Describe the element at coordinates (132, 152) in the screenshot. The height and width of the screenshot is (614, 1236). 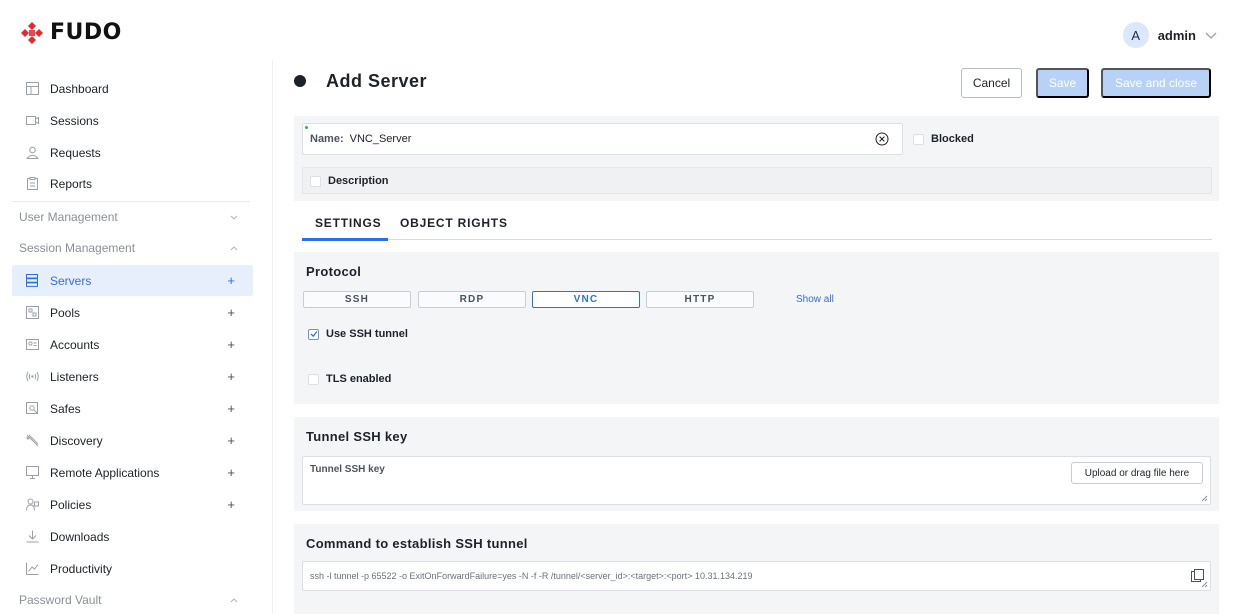
I see `sidebar-item-requests: Requests` at that location.